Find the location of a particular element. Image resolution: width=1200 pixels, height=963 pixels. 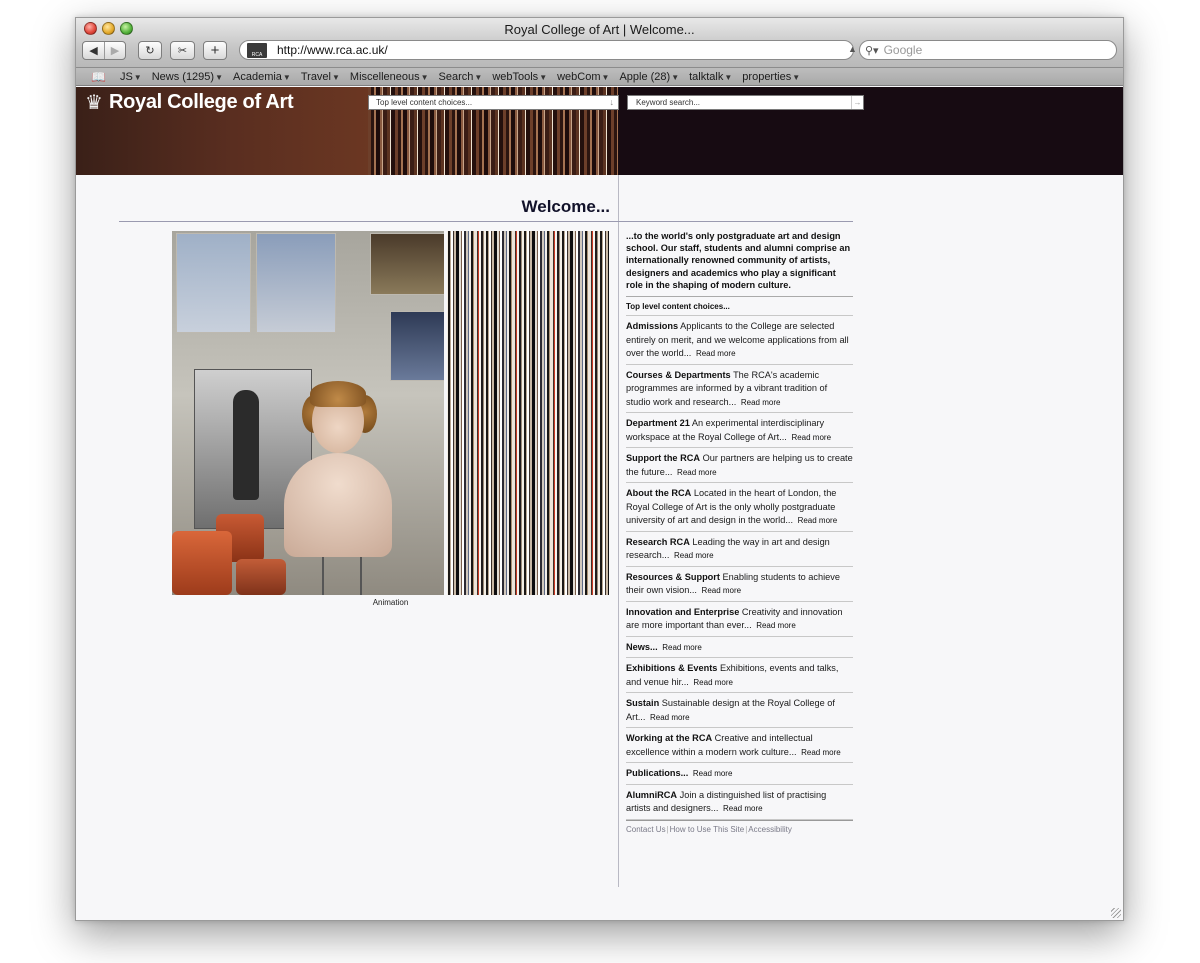

bookmark-menu-news: News (1295)▼ is located at coordinates (187, 77).